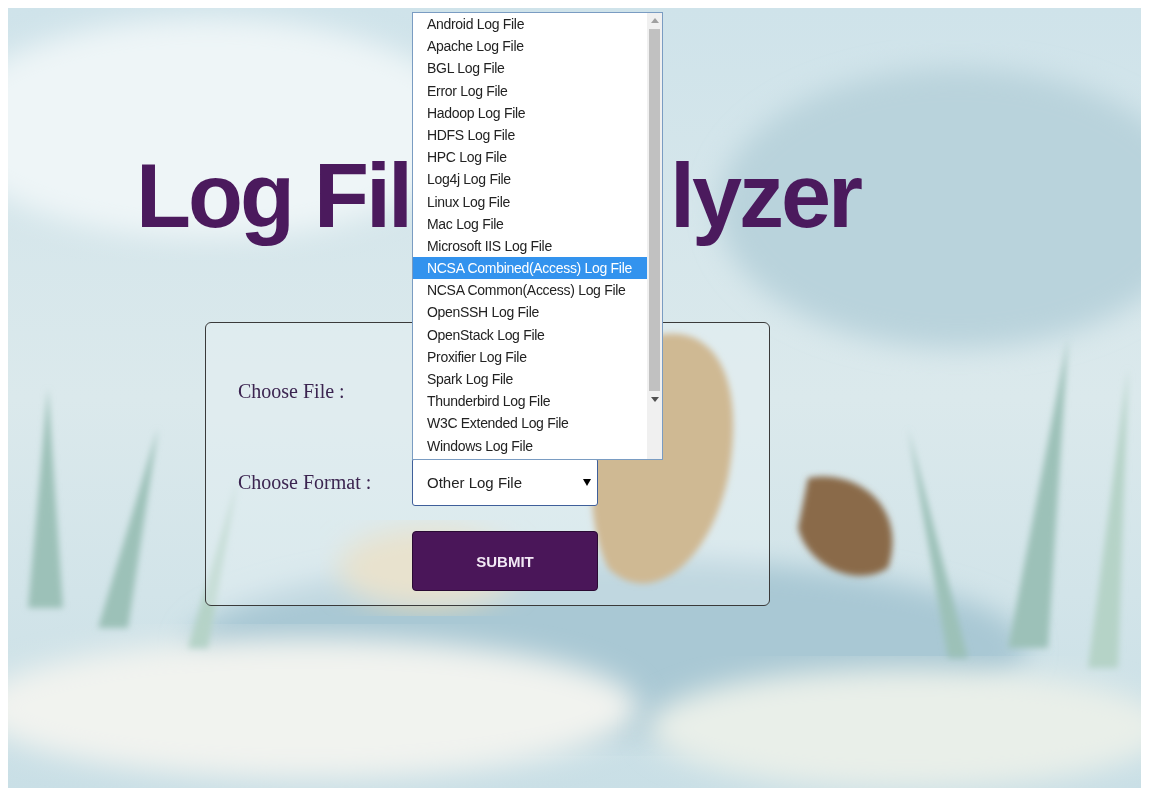 The width and height of the screenshot is (1149, 796). I want to click on scroll-up-icon, so click(654, 21).